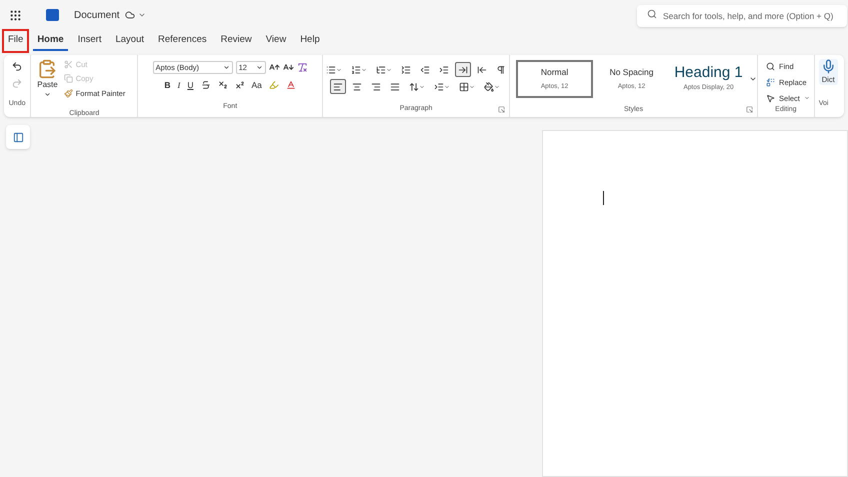 This screenshot has width=848, height=477. I want to click on text-cursor, so click(603, 198).